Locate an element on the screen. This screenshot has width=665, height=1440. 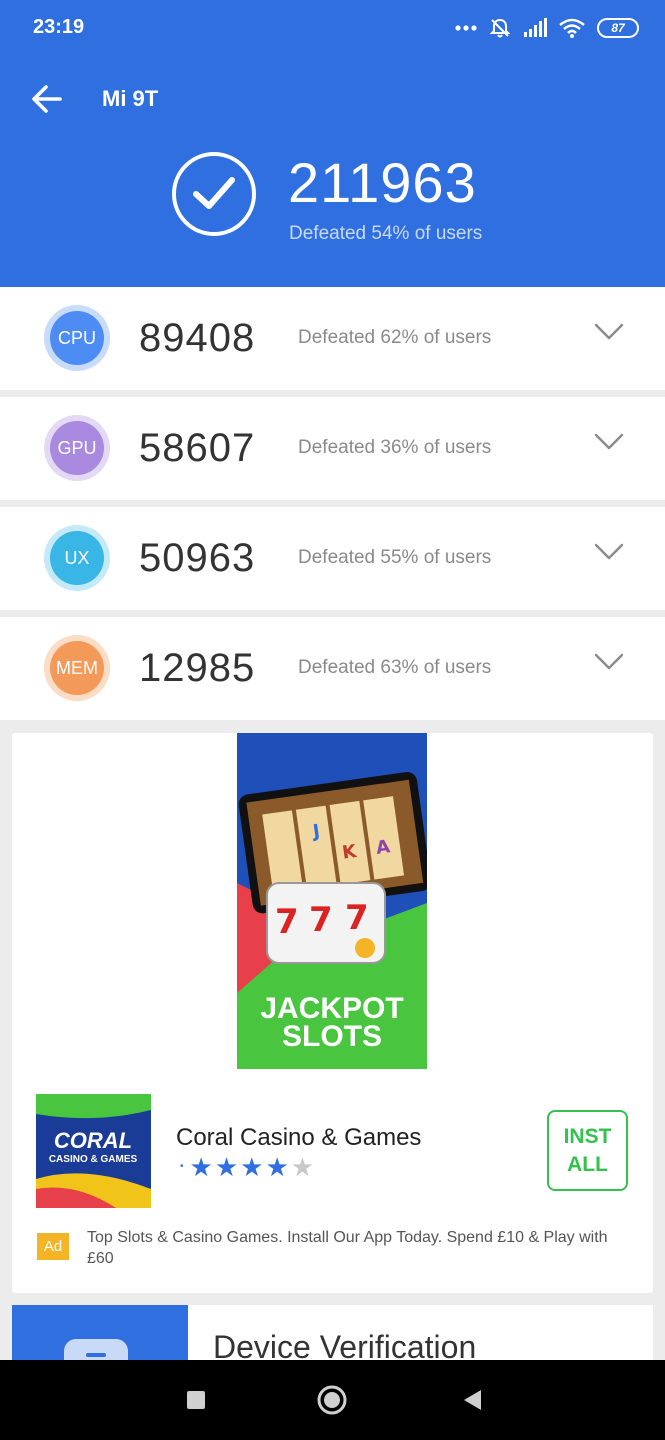
logo-text-2: CASINO & GAMES is located at coordinates (93, 1159).